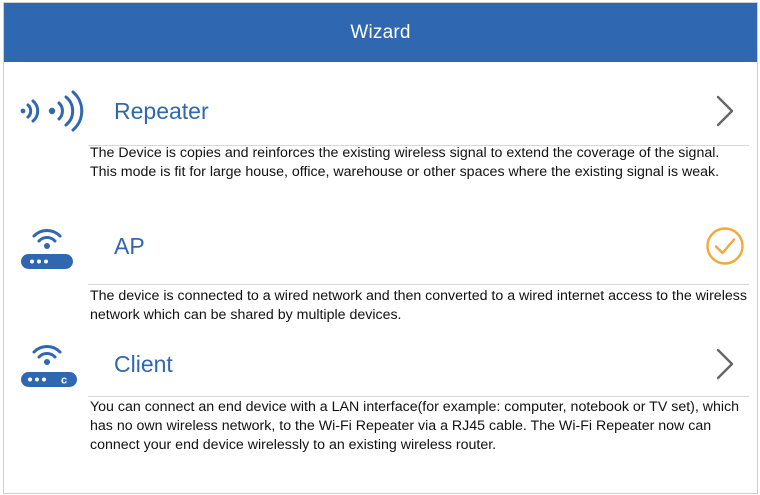 This screenshot has width=760, height=495. I want to click on option-ap: AP, so click(380, 246).